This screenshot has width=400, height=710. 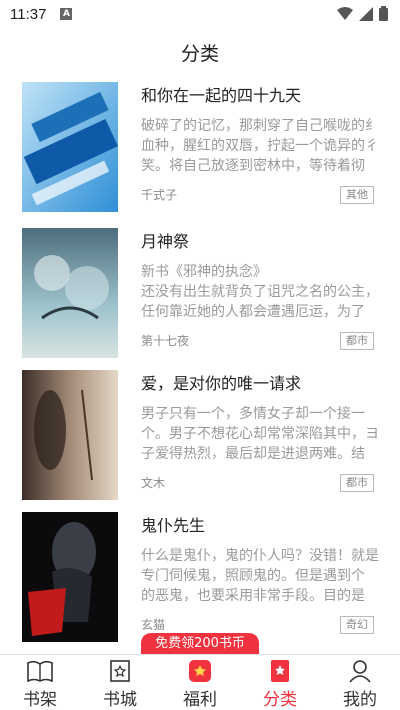 What do you see at coordinates (357, 195) in the screenshot?
I see `category-tag: 其他` at bounding box center [357, 195].